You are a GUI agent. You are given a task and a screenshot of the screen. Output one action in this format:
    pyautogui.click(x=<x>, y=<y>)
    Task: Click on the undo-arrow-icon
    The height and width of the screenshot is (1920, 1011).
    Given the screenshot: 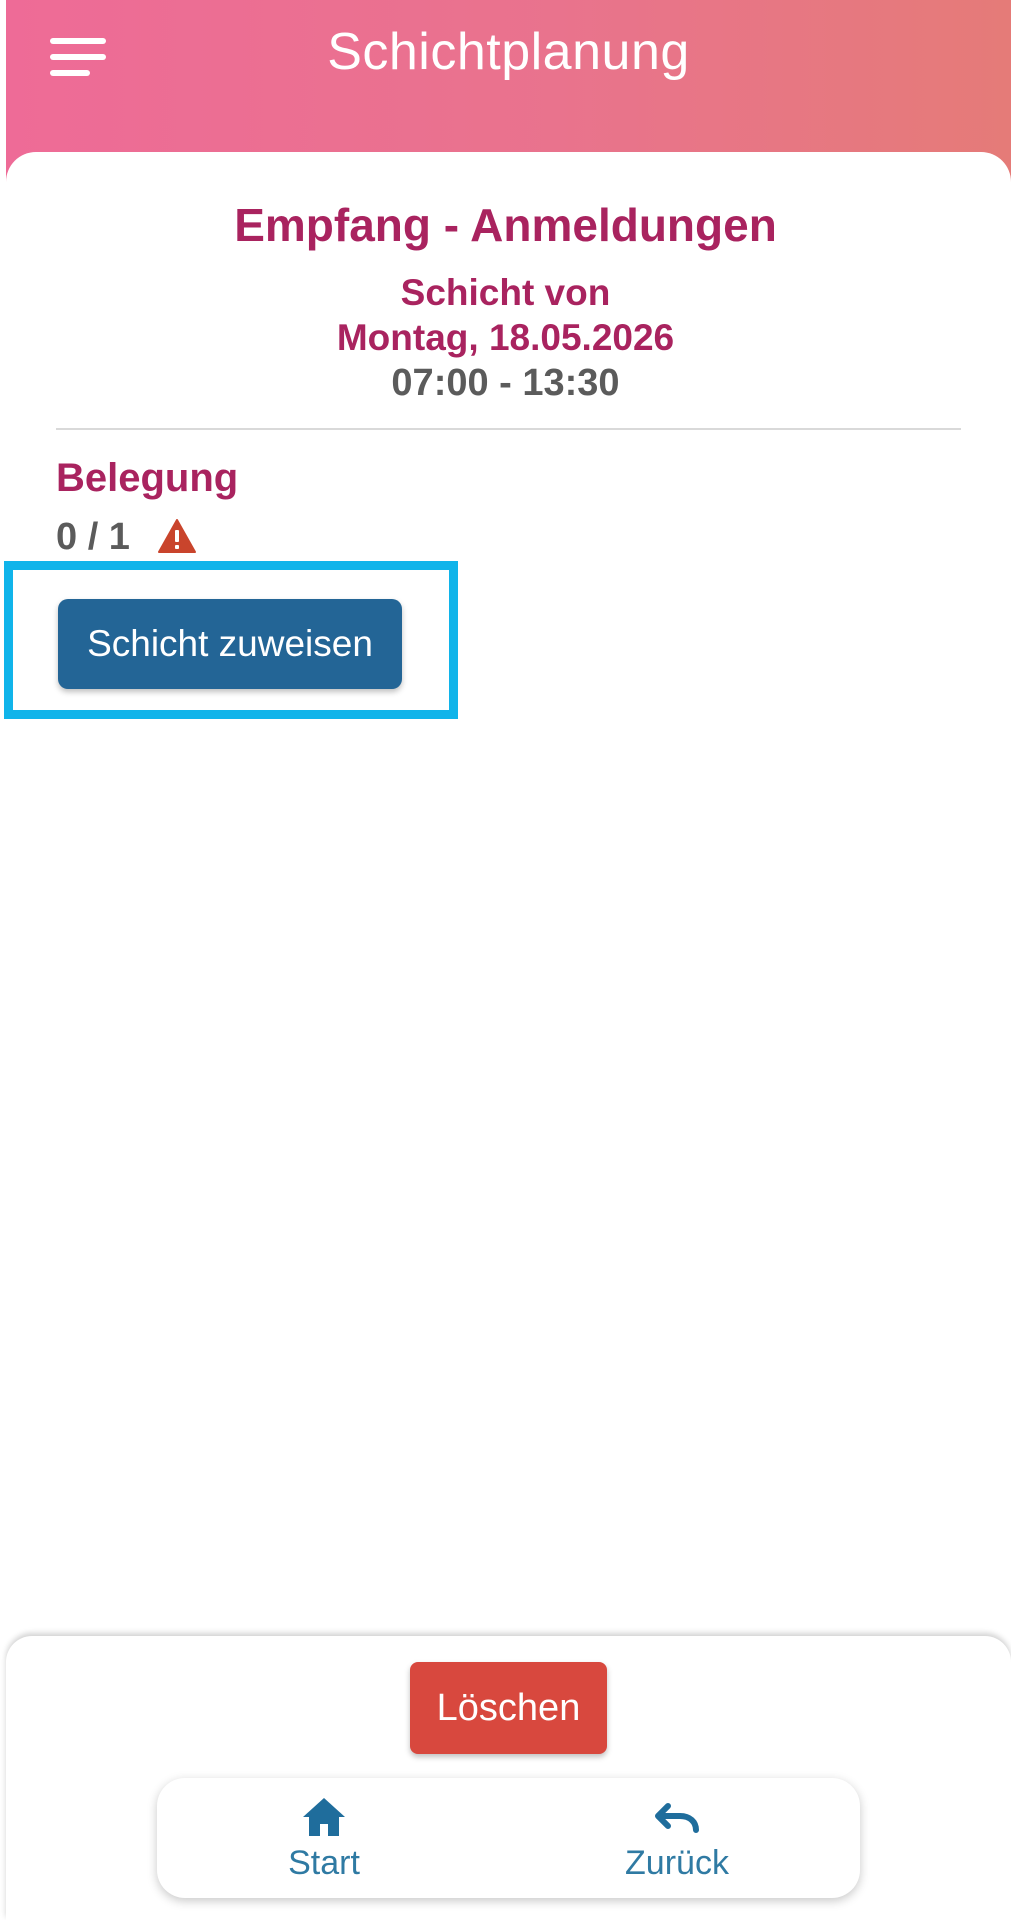 What is the action you would take?
    pyautogui.click(x=677, y=1818)
    